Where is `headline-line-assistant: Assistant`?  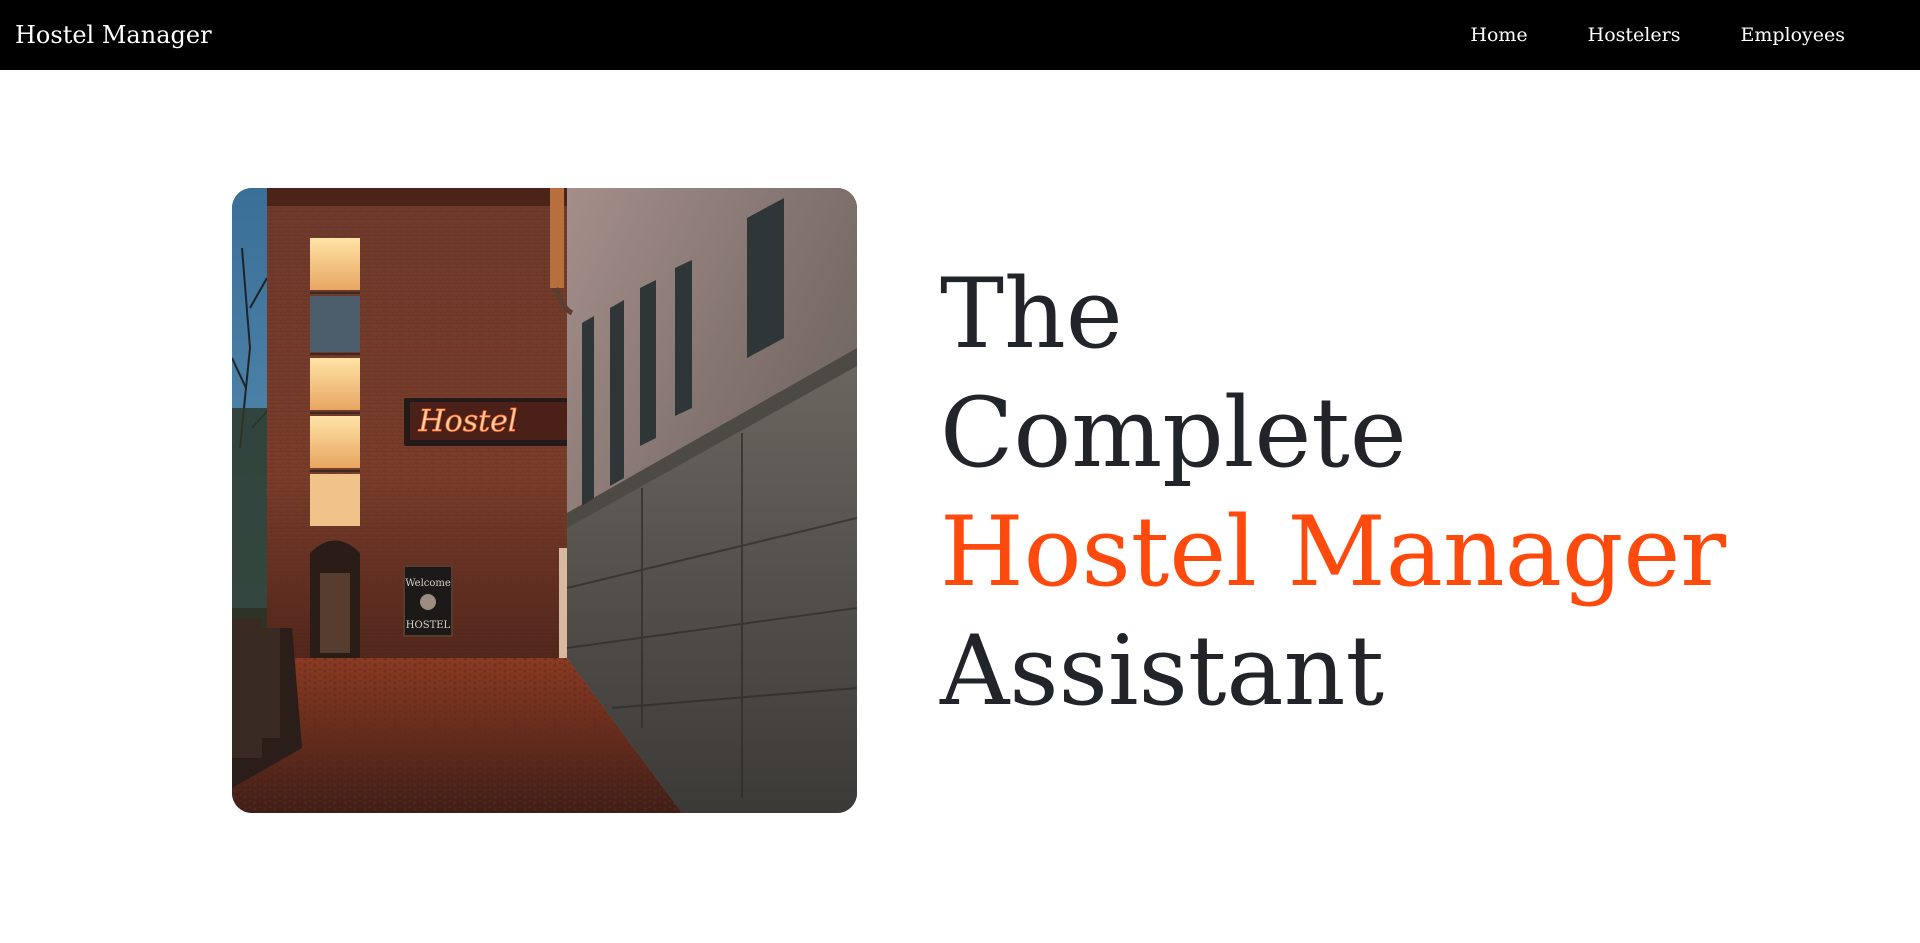
headline-line-assistant: Assistant is located at coordinates (1162, 671).